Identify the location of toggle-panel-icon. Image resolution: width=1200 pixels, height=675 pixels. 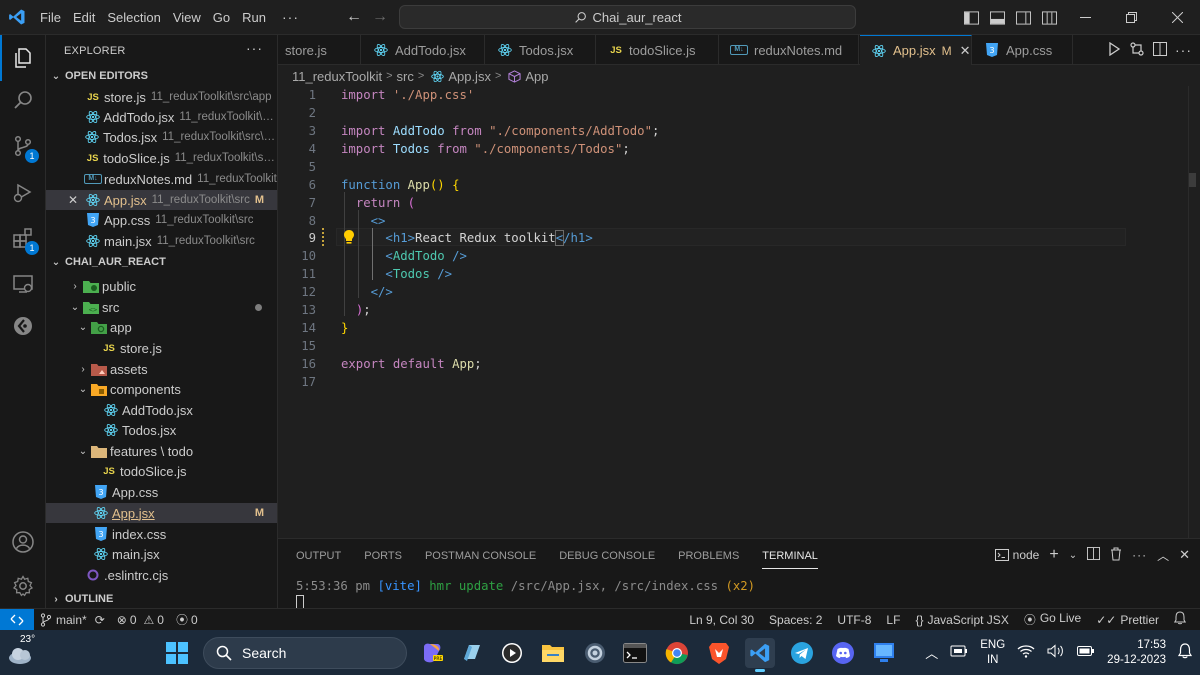
(997, 17).